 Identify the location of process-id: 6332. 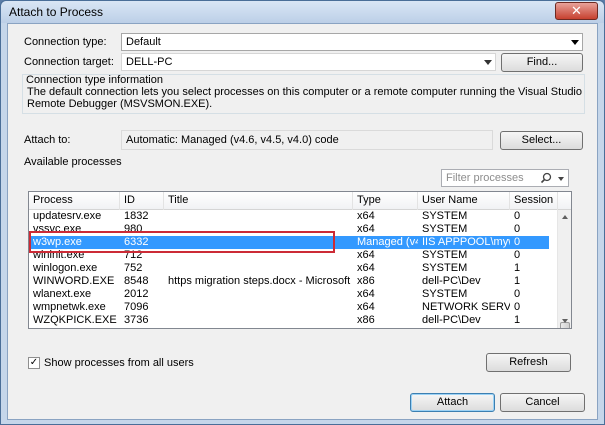
(136, 242).